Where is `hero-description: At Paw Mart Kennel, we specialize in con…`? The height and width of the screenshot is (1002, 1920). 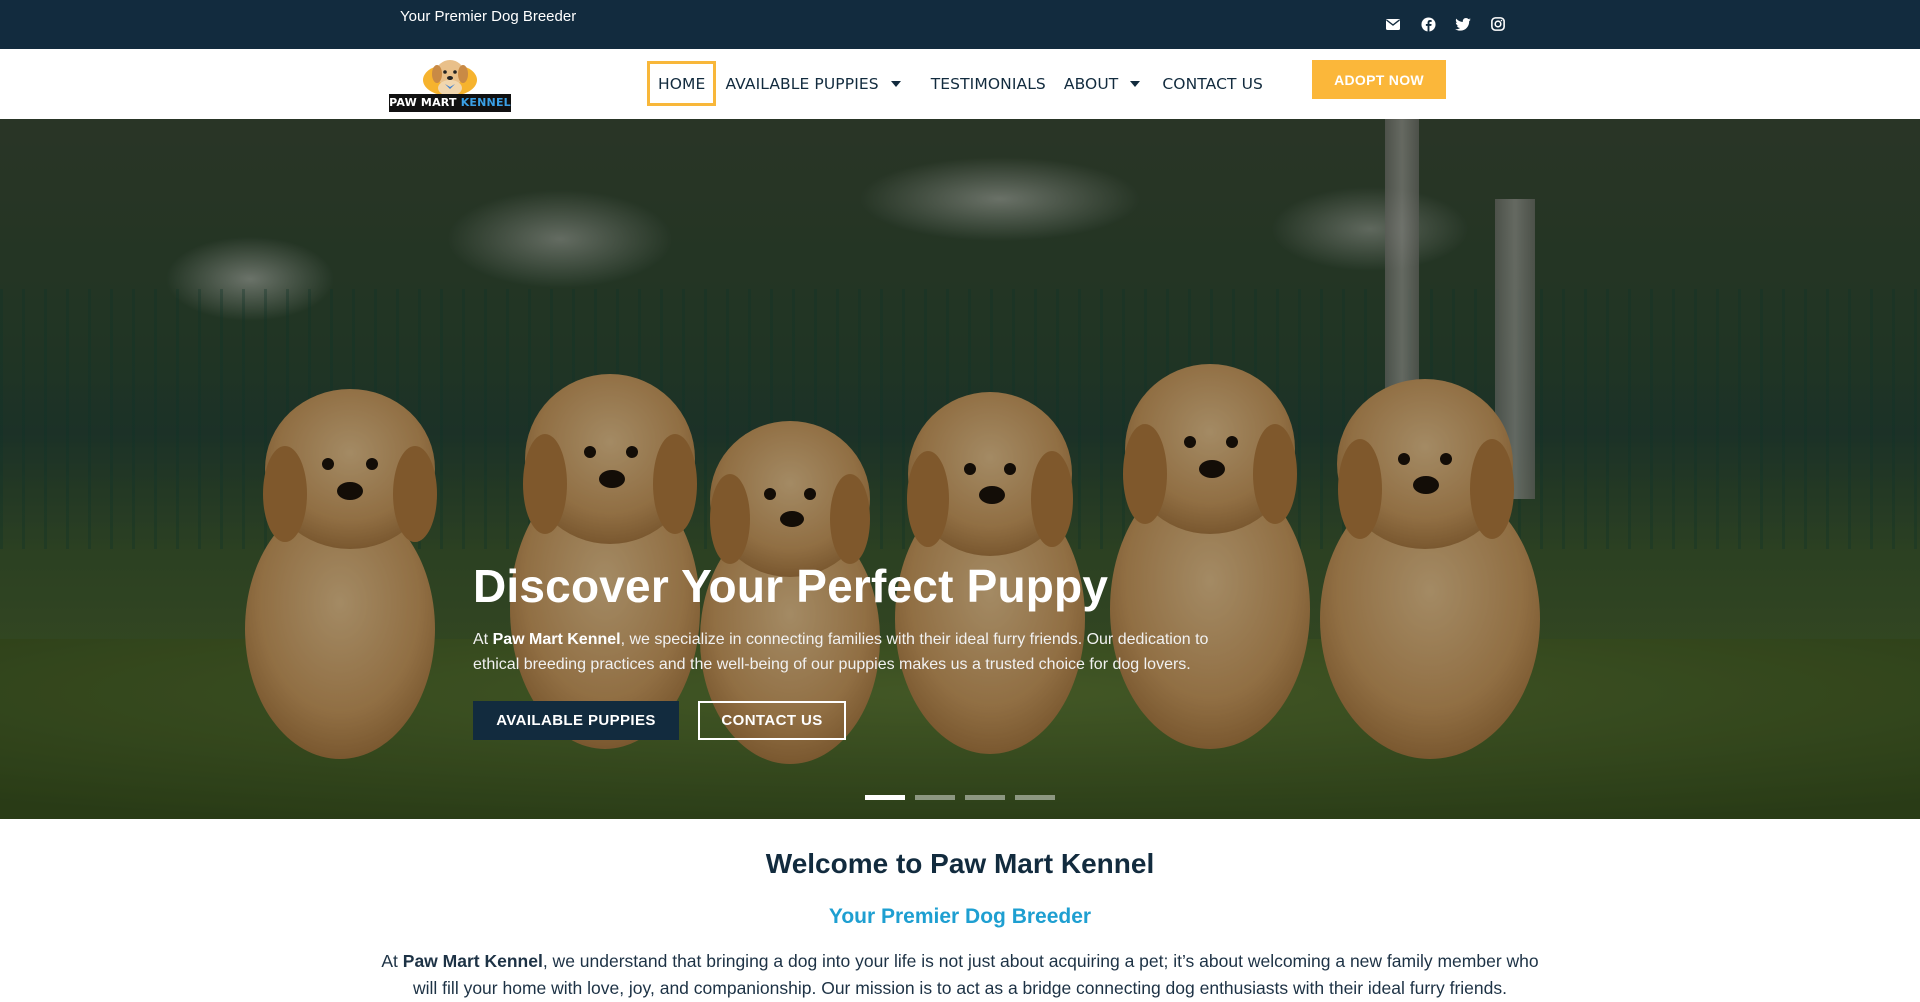 hero-description: At Paw Mart Kennel, we specialize in con… is located at coordinates (853, 652).